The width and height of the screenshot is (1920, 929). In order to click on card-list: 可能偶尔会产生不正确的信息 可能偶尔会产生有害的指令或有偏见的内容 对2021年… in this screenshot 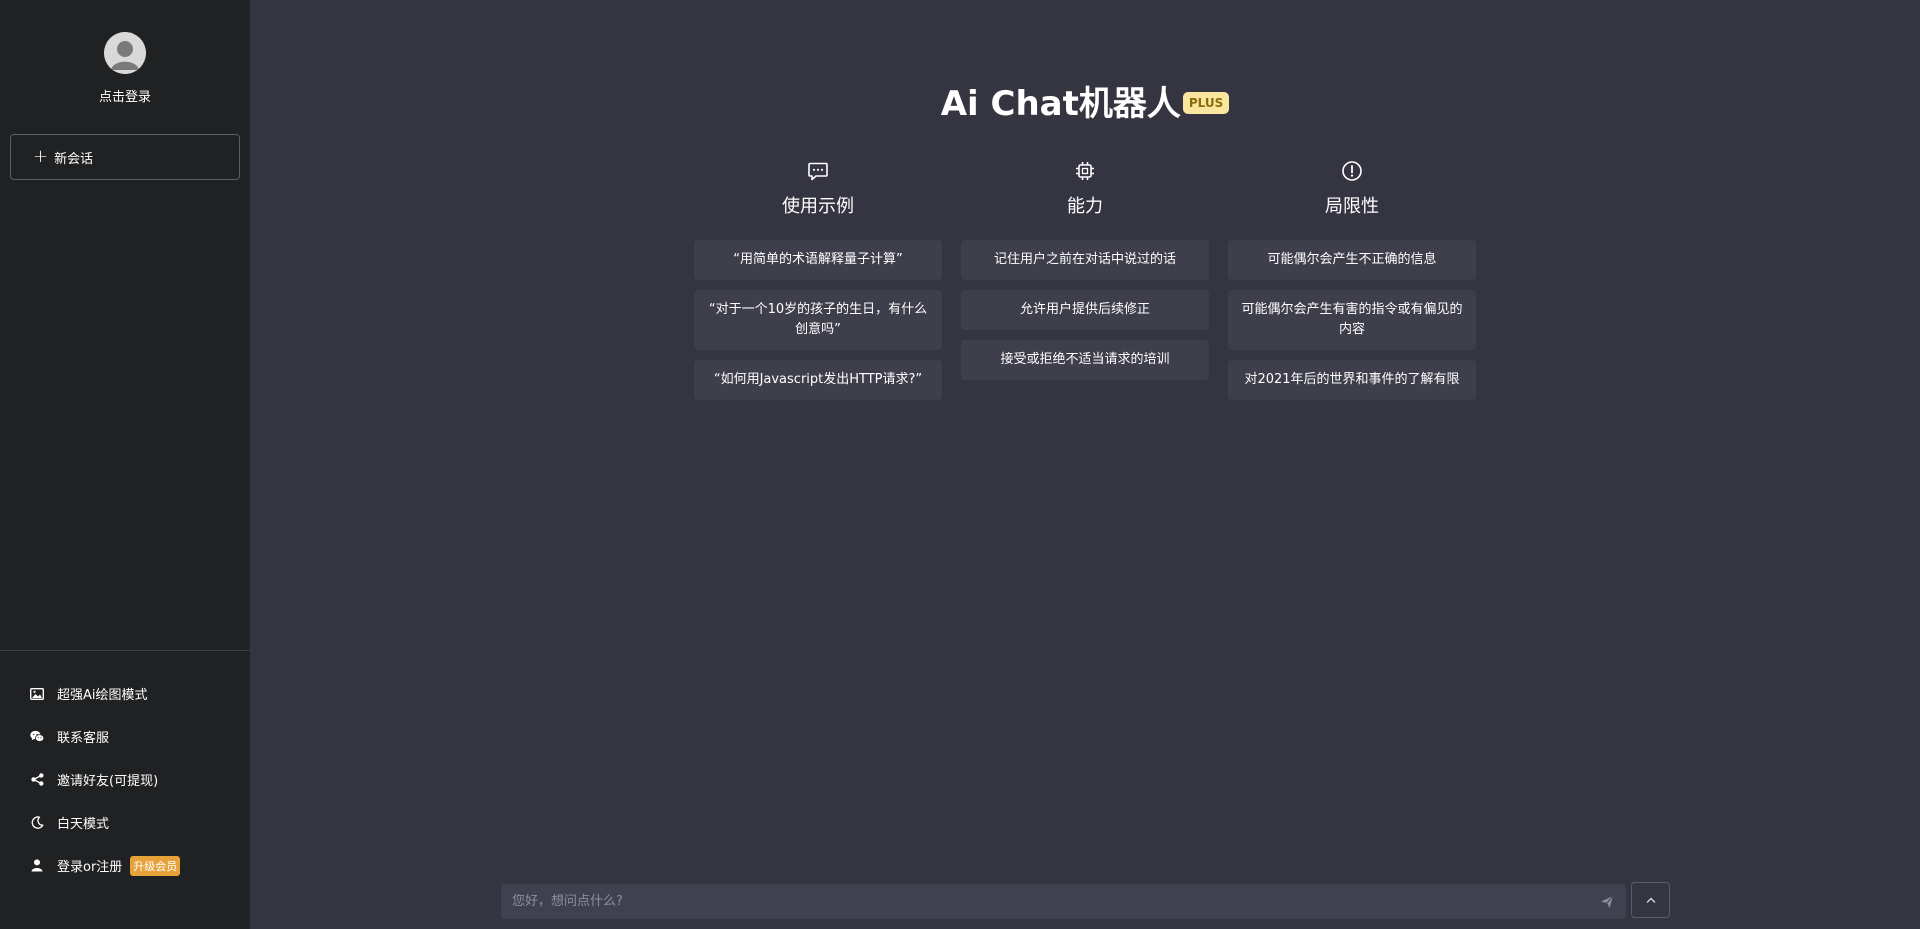, I will do `click(1352, 320)`.